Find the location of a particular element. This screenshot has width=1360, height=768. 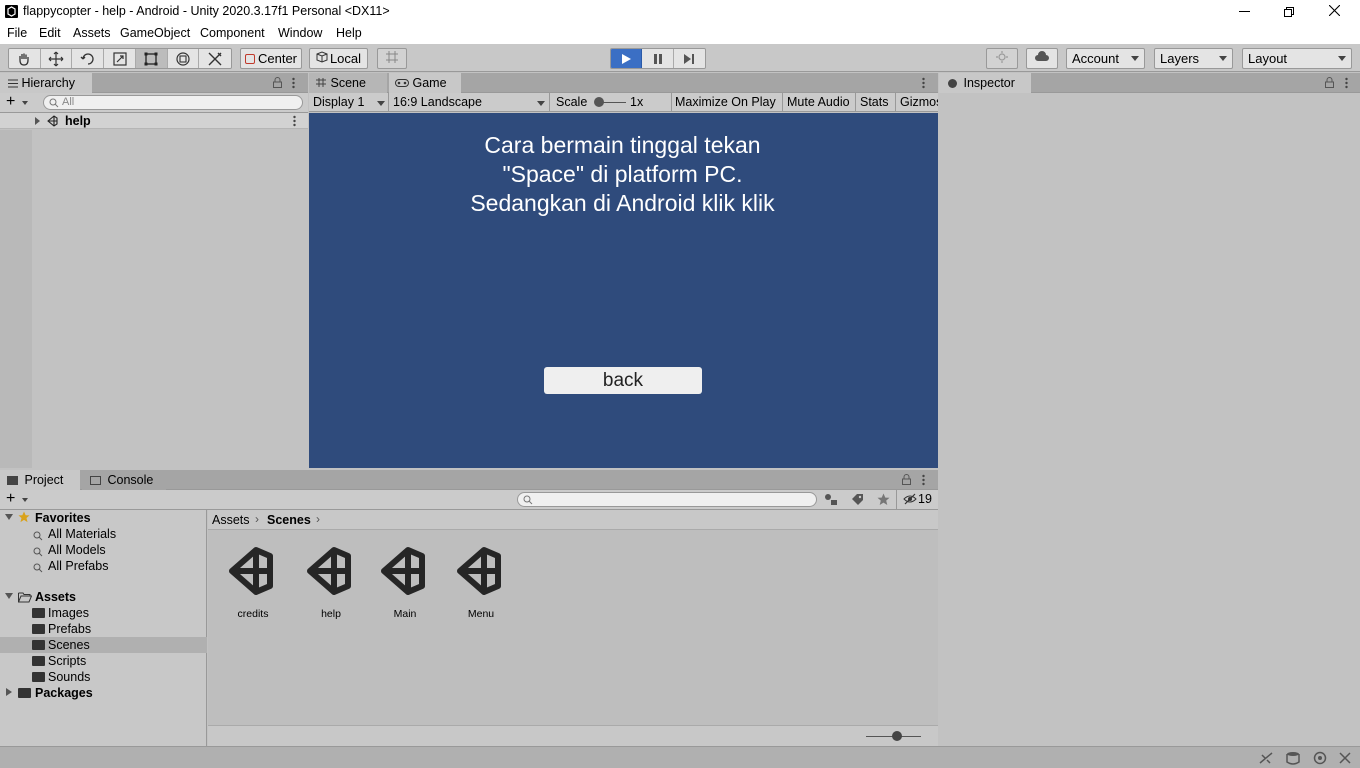

menu-assets: Assets is located at coordinates (92, 33).